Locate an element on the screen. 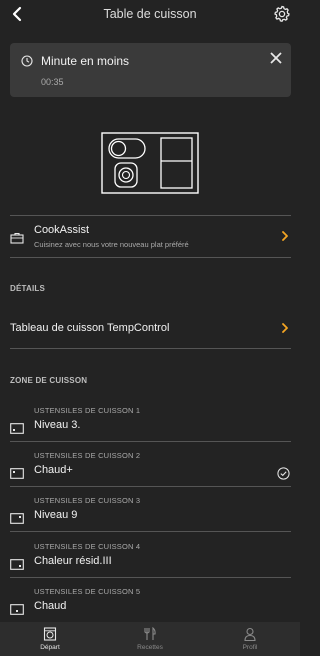 This screenshot has width=320, height=656. zone-label: USTENSILES DE CUISSON 2 is located at coordinates (87, 455).